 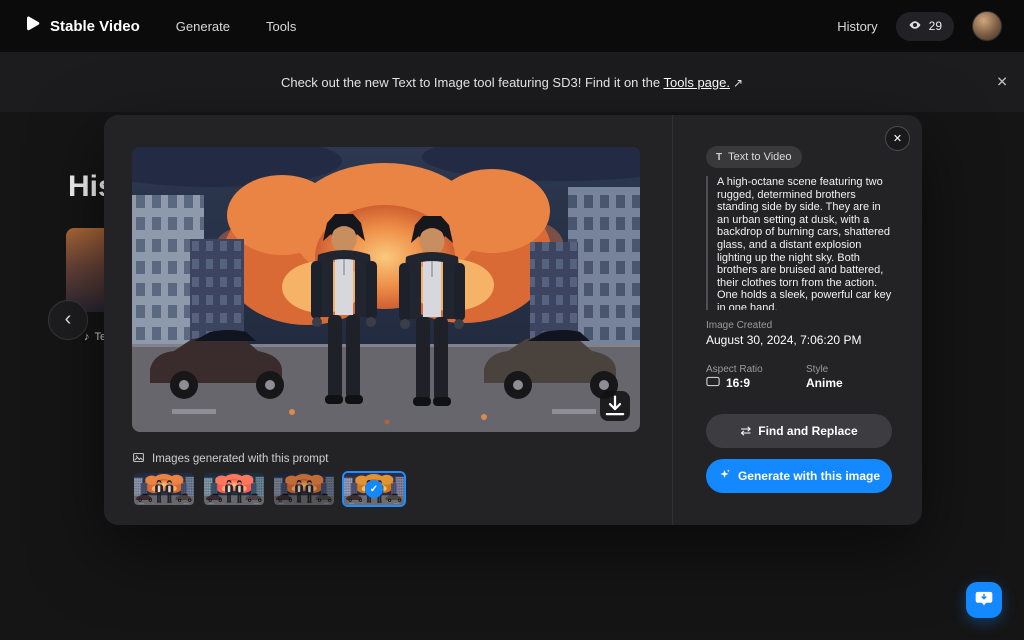 What do you see at coordinates (817, 369) in the screenshot?
I see `style-label: Style` at bounding box center [817, 369].